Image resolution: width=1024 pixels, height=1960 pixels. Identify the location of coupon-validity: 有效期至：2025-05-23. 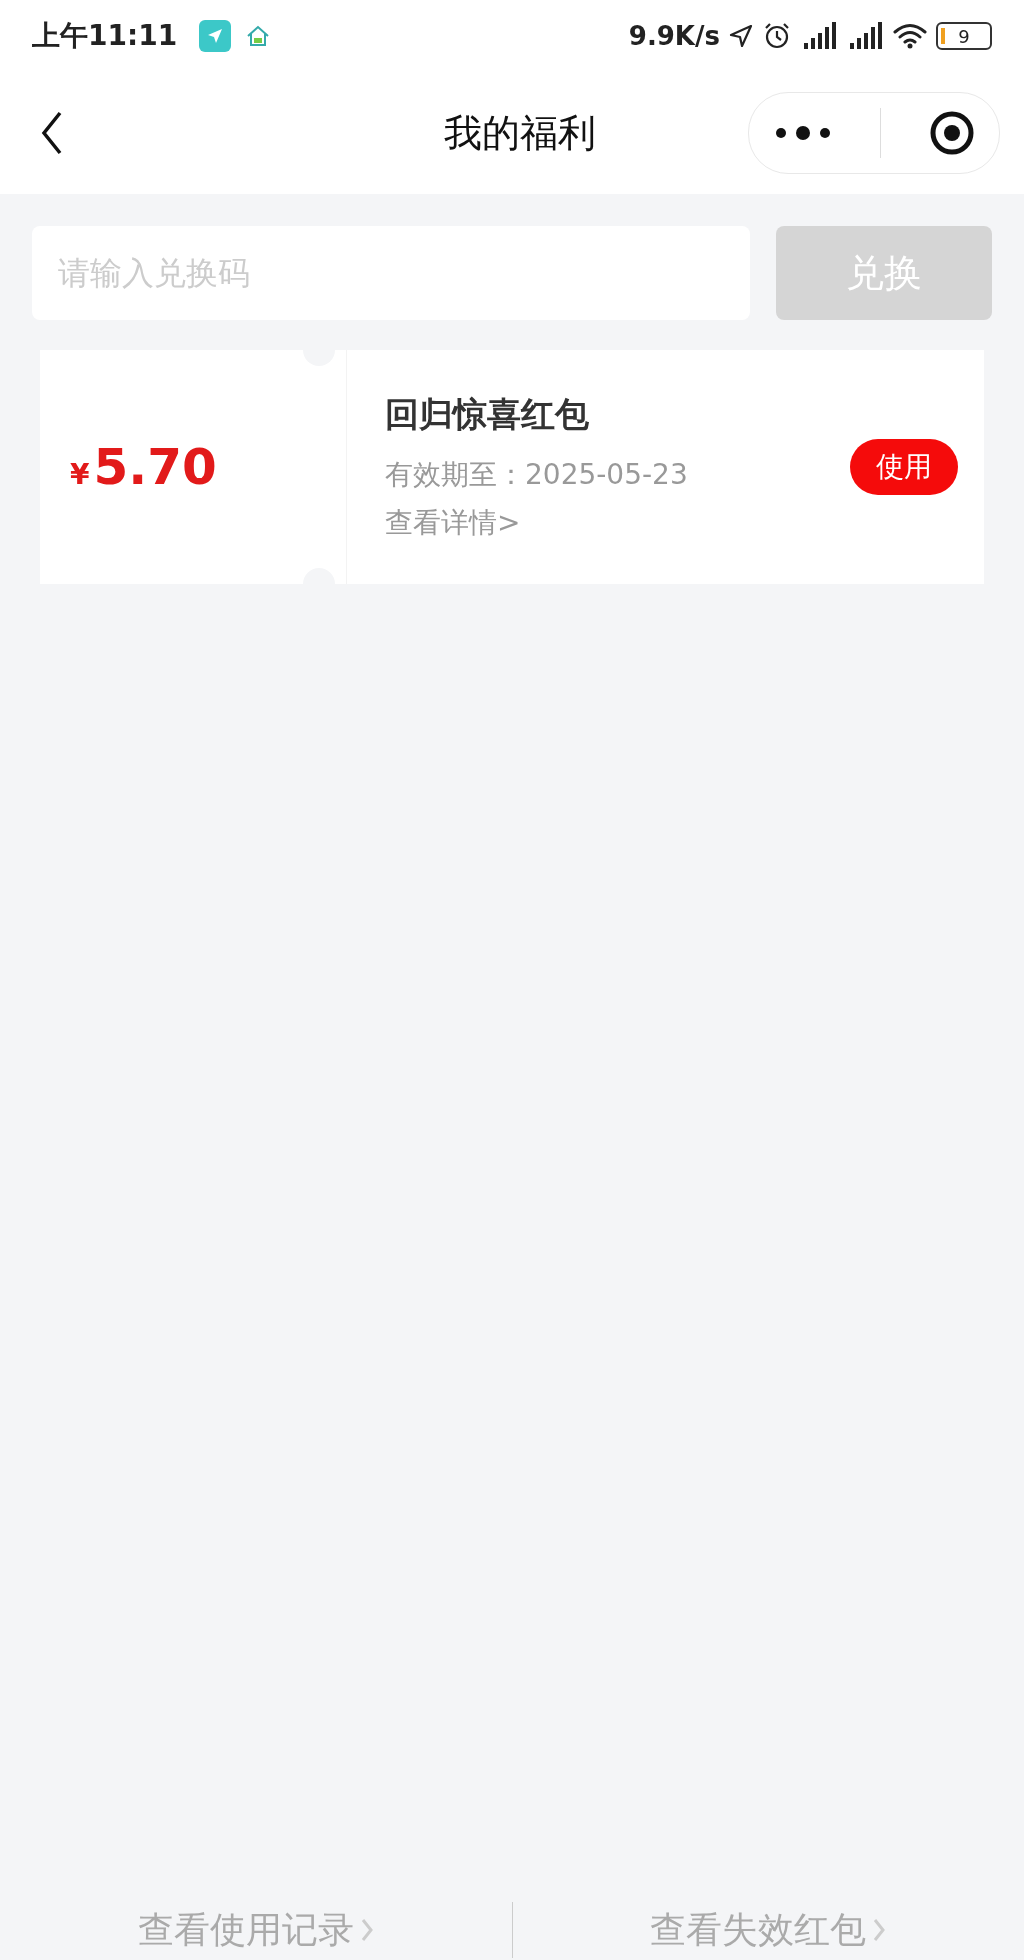
(537, 475).